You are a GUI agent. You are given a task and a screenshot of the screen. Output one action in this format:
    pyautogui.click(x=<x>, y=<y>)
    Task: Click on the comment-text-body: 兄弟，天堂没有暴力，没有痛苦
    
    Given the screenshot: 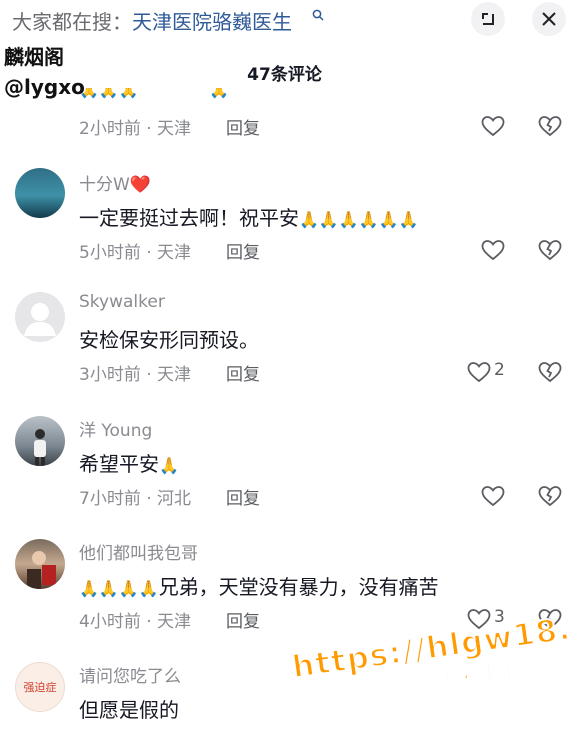 What is the action you would take?
    pyautogui.click(x=298, y=587)
    